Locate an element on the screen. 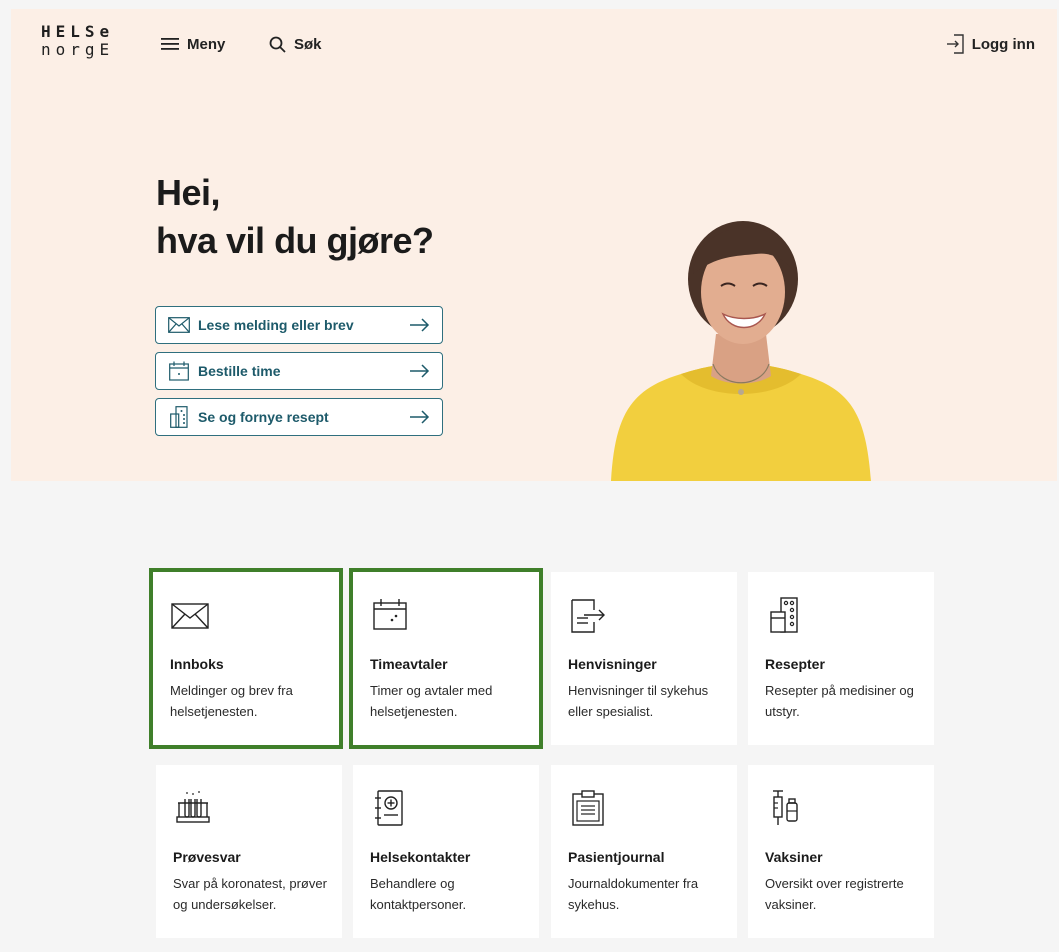 This screenshot has width=1059, height=952. logo-line-1: HELSe is located at coordinates (78, 31).